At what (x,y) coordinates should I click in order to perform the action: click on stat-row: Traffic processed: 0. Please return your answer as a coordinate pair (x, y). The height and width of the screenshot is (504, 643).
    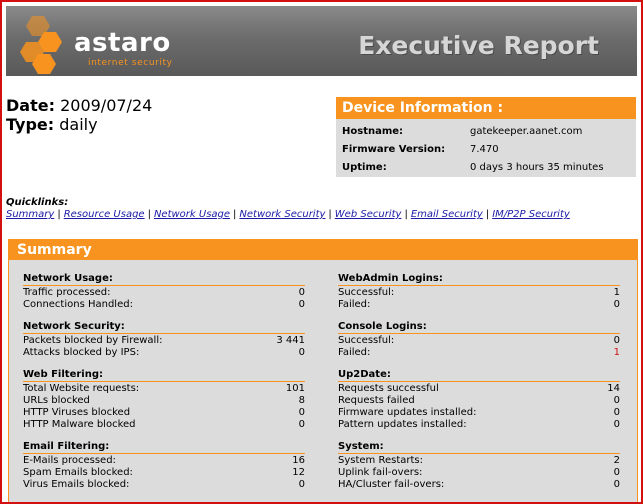
    Looking at the image, I should click on (164, 293).